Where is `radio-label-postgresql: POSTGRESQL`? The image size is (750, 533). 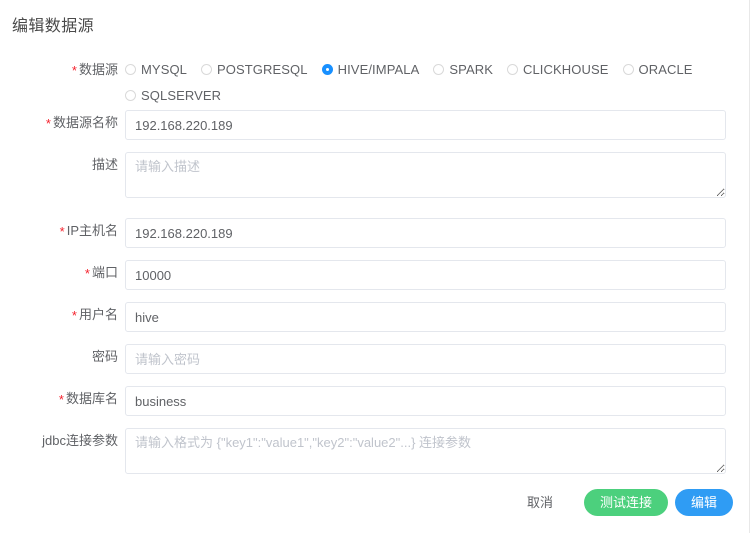 radio-label-postgresql: POSTGRESQL is located at coordinates (262, 69).